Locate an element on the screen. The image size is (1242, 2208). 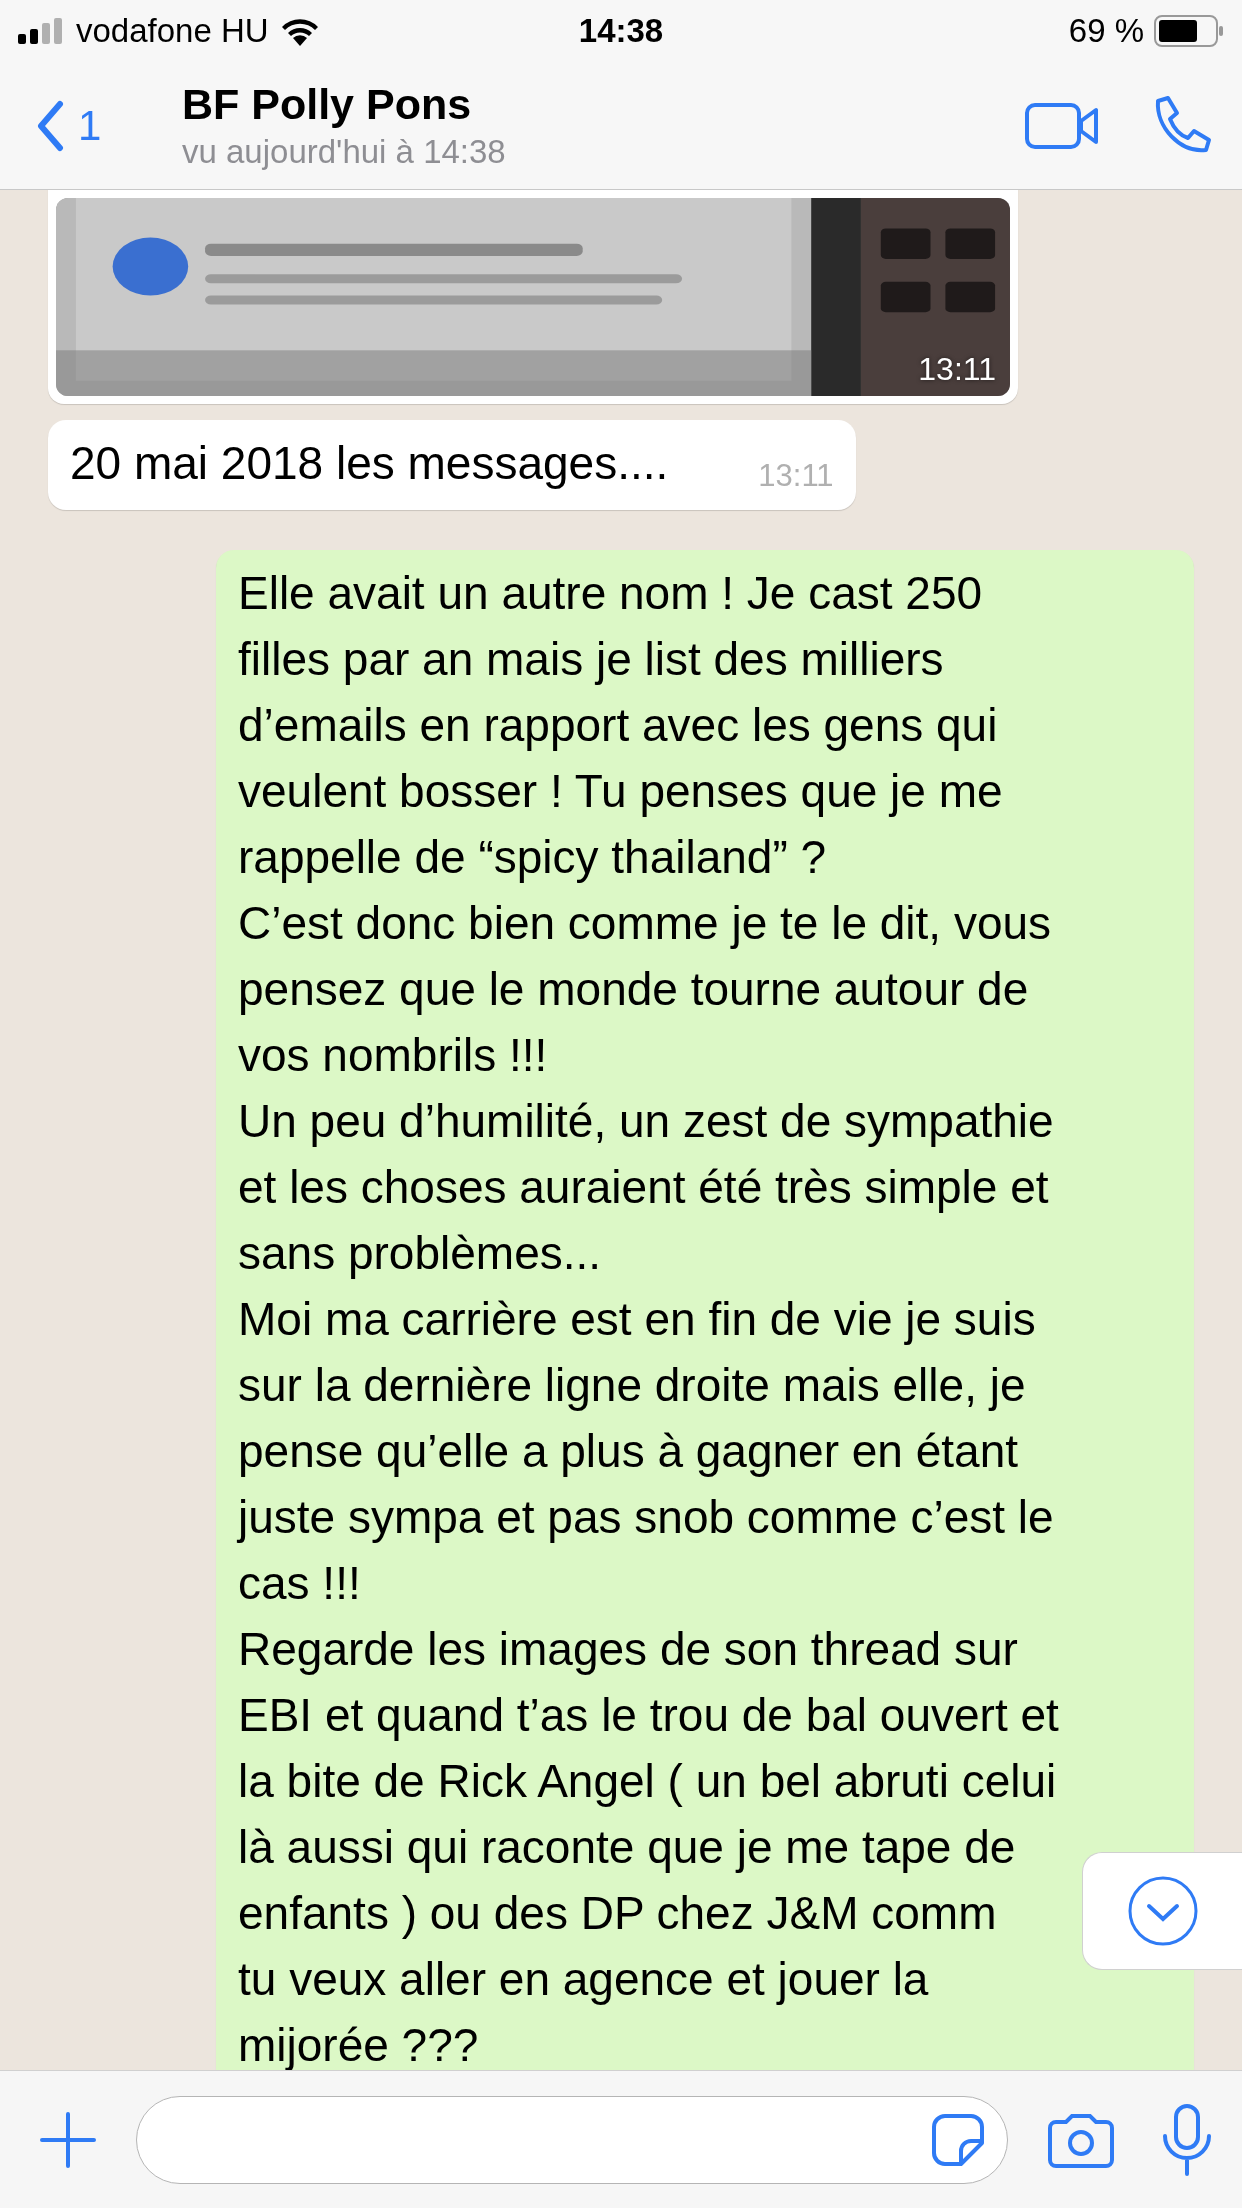
message-text: vos nombrils !!! is located at coordinates (393, 1055).